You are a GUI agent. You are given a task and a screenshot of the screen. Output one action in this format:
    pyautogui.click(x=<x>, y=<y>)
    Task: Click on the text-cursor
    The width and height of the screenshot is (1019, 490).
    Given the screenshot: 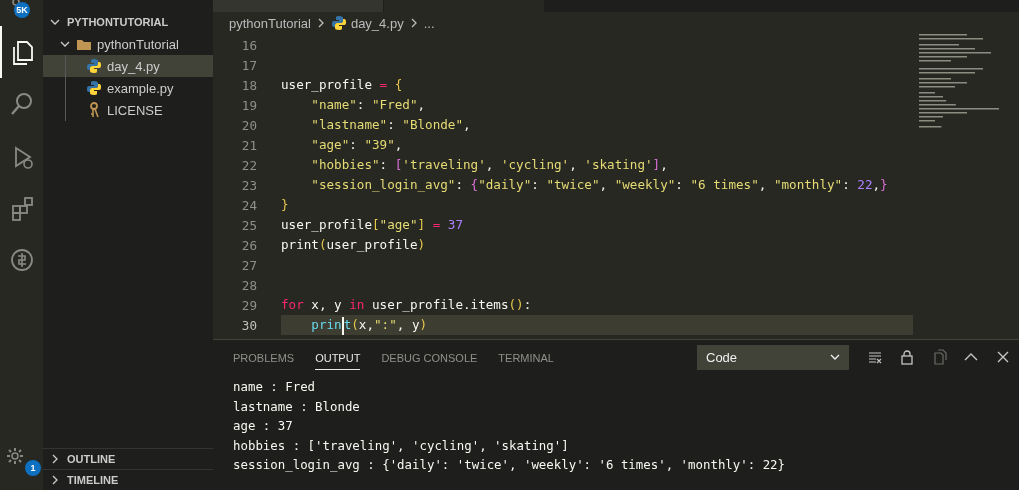 What is the action you would take?
    pyautogui.click(x=342, y=325)
    